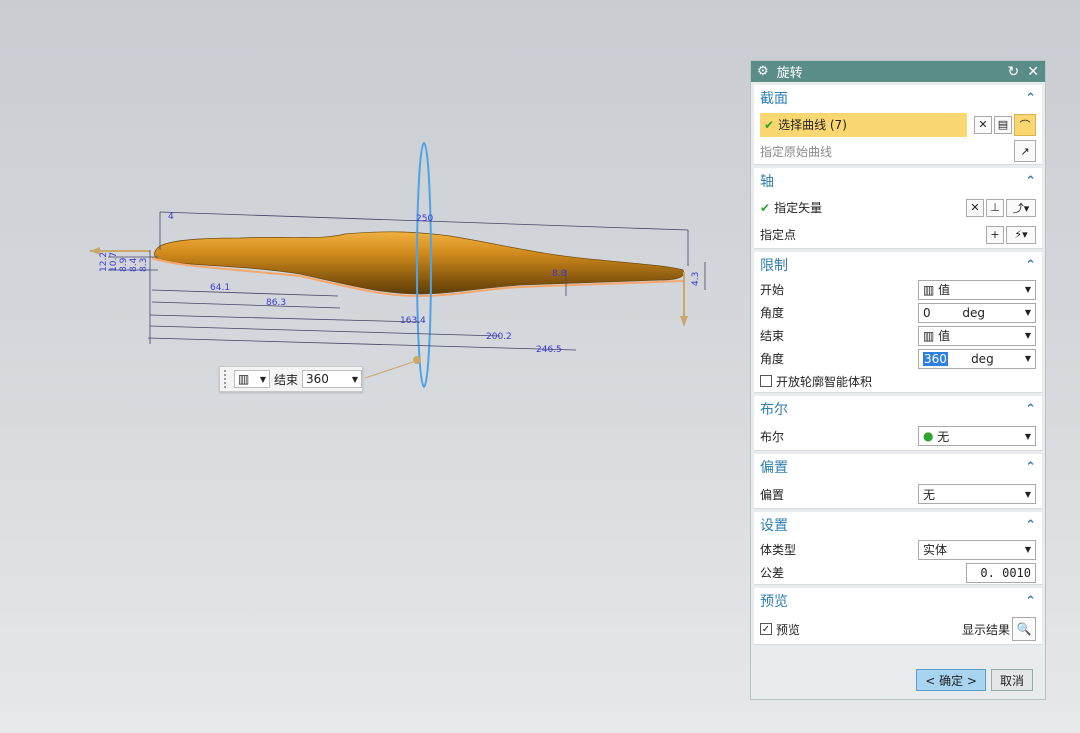  What do you see at coordinates (1021, 207) in the screenshot?
I see `vector-dialog-icon: ⤴▾` at bounding box center [1021, 207].